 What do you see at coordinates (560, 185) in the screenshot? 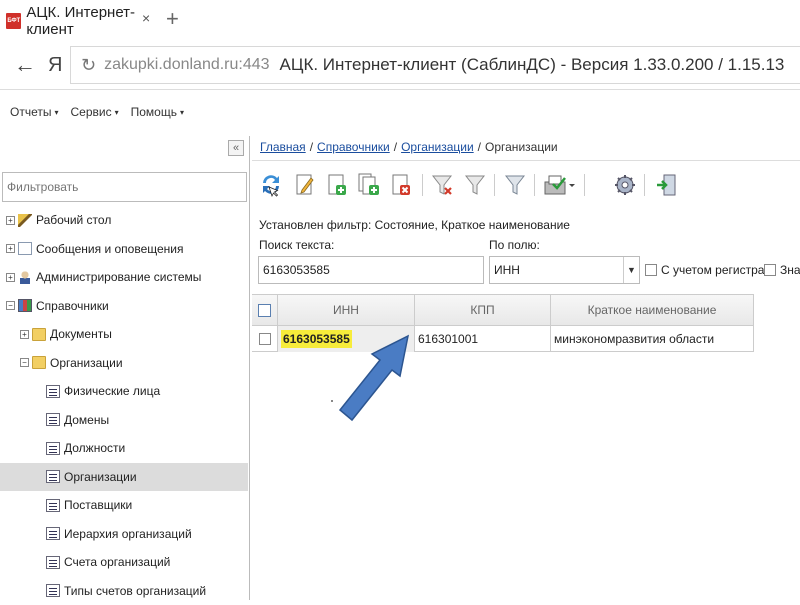
I see `export-icon` at bounding box center [560, 185].